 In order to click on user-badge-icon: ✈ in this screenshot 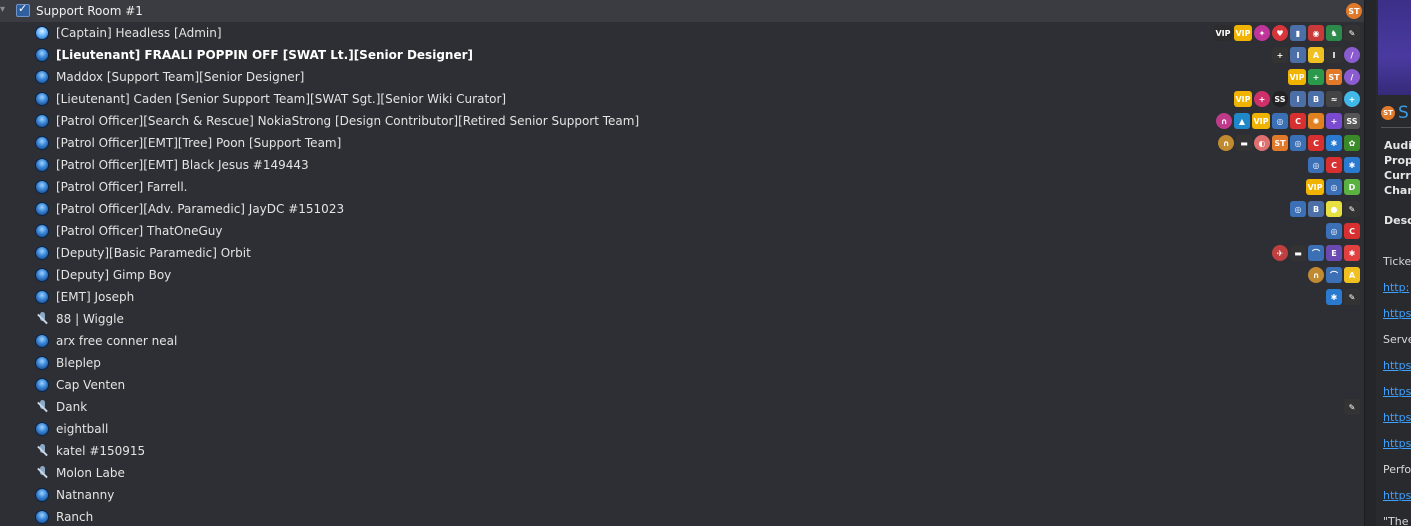, I will do `click(1280, 253)`.